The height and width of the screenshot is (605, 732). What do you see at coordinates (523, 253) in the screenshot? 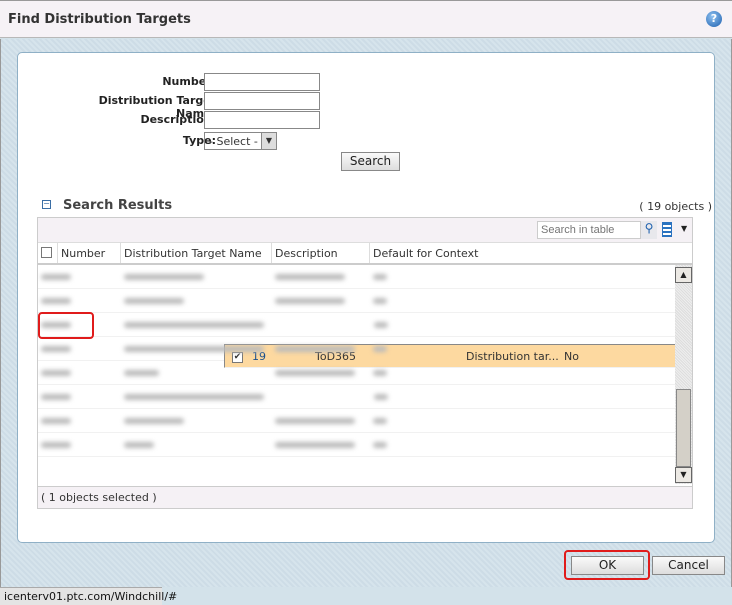
I see `column-default-for-context: Default for Context` at bounding box center [523, 253].